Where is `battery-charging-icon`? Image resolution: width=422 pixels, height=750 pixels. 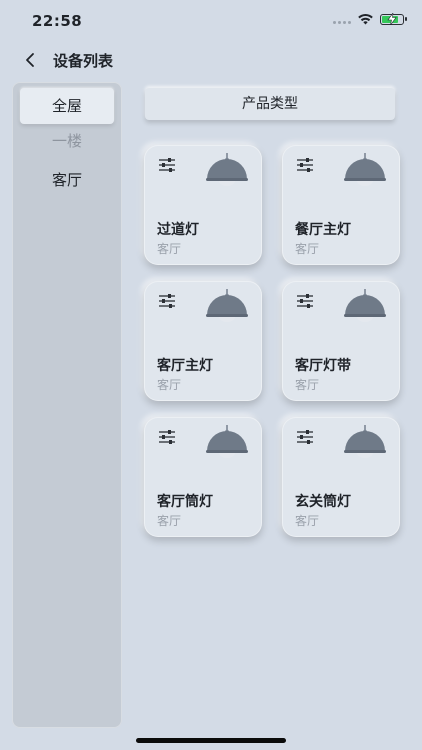
battery-charging-icon is located at coordinates (393, 18).